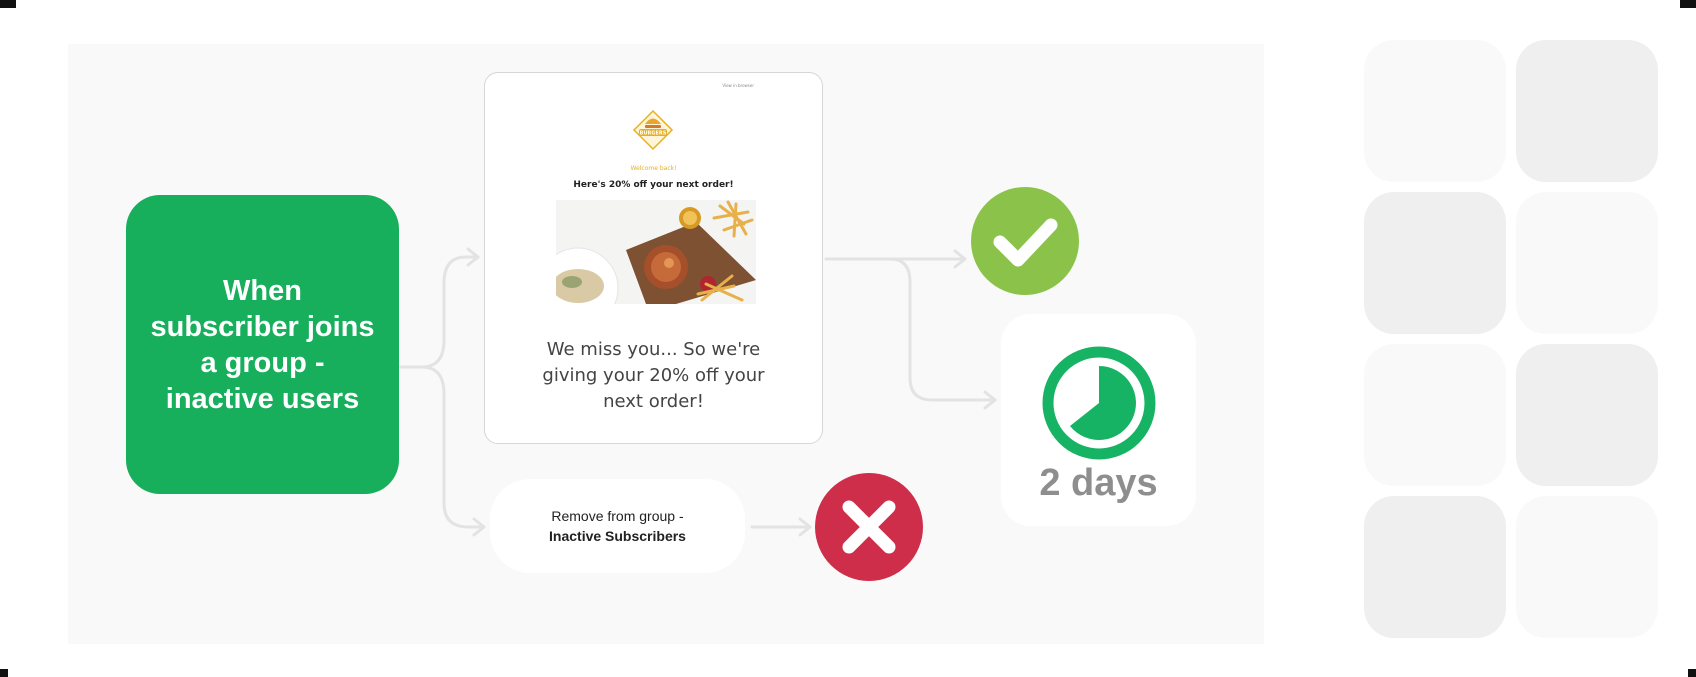 The width and height of the screenshot is (1696, 677). I want to click on clock-icon, so click(1099, 403).